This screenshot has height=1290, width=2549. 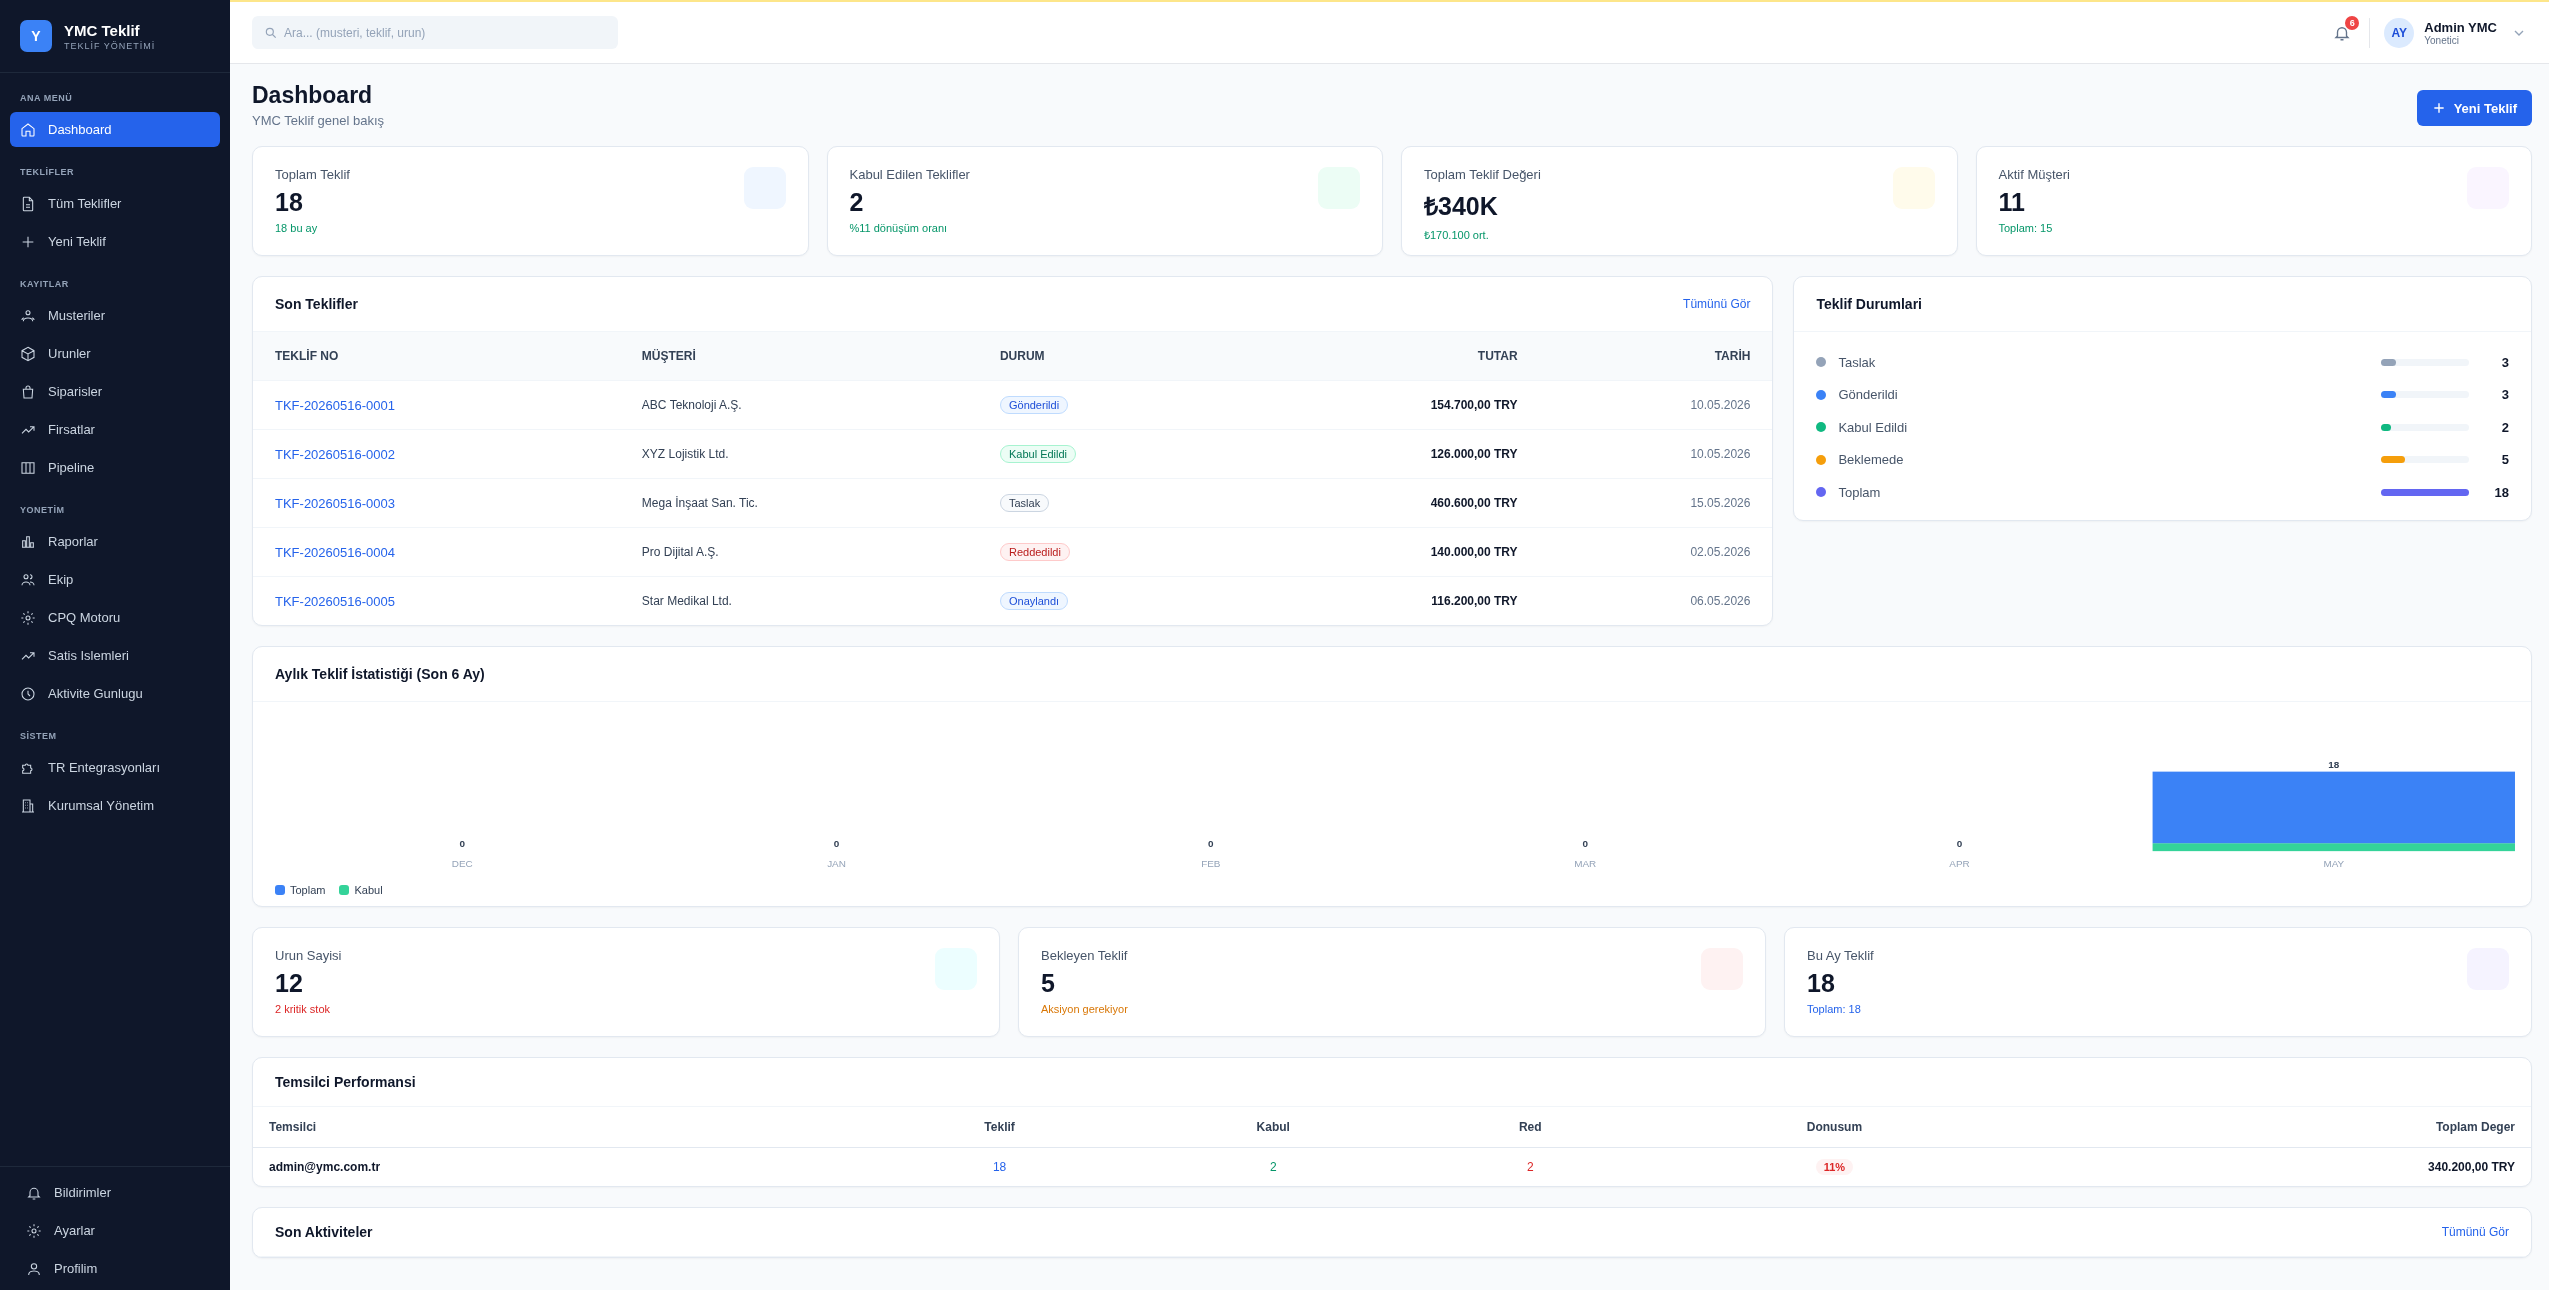 What do you see at coordinates (899, 228) in the screenshot?
I see `stat-note: %11 dönüşüm oranı` at bounding box center [899, 228].